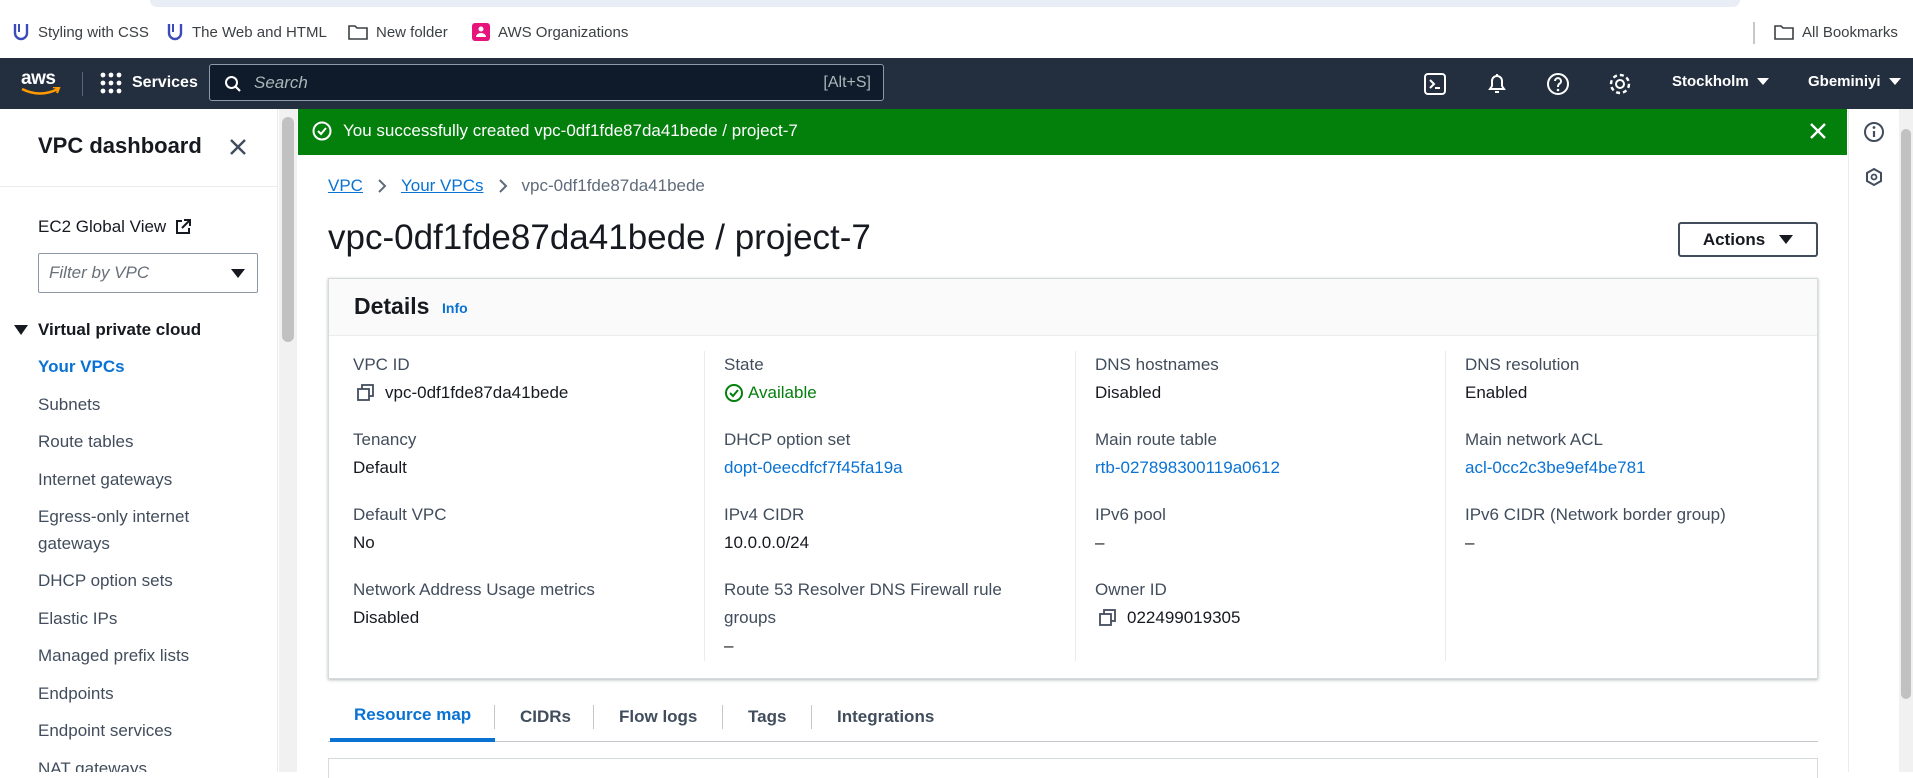 The width and height of the screenshot is (1913, 778). I want to click on virtual-private-cloud-section: Virtual private cloud, so click(107, 330).